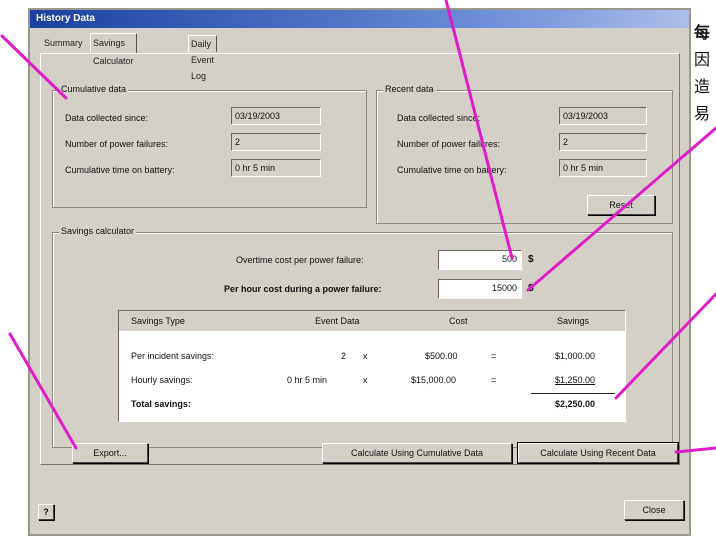  I want to click on callout-line-recent, so click(695, 450).